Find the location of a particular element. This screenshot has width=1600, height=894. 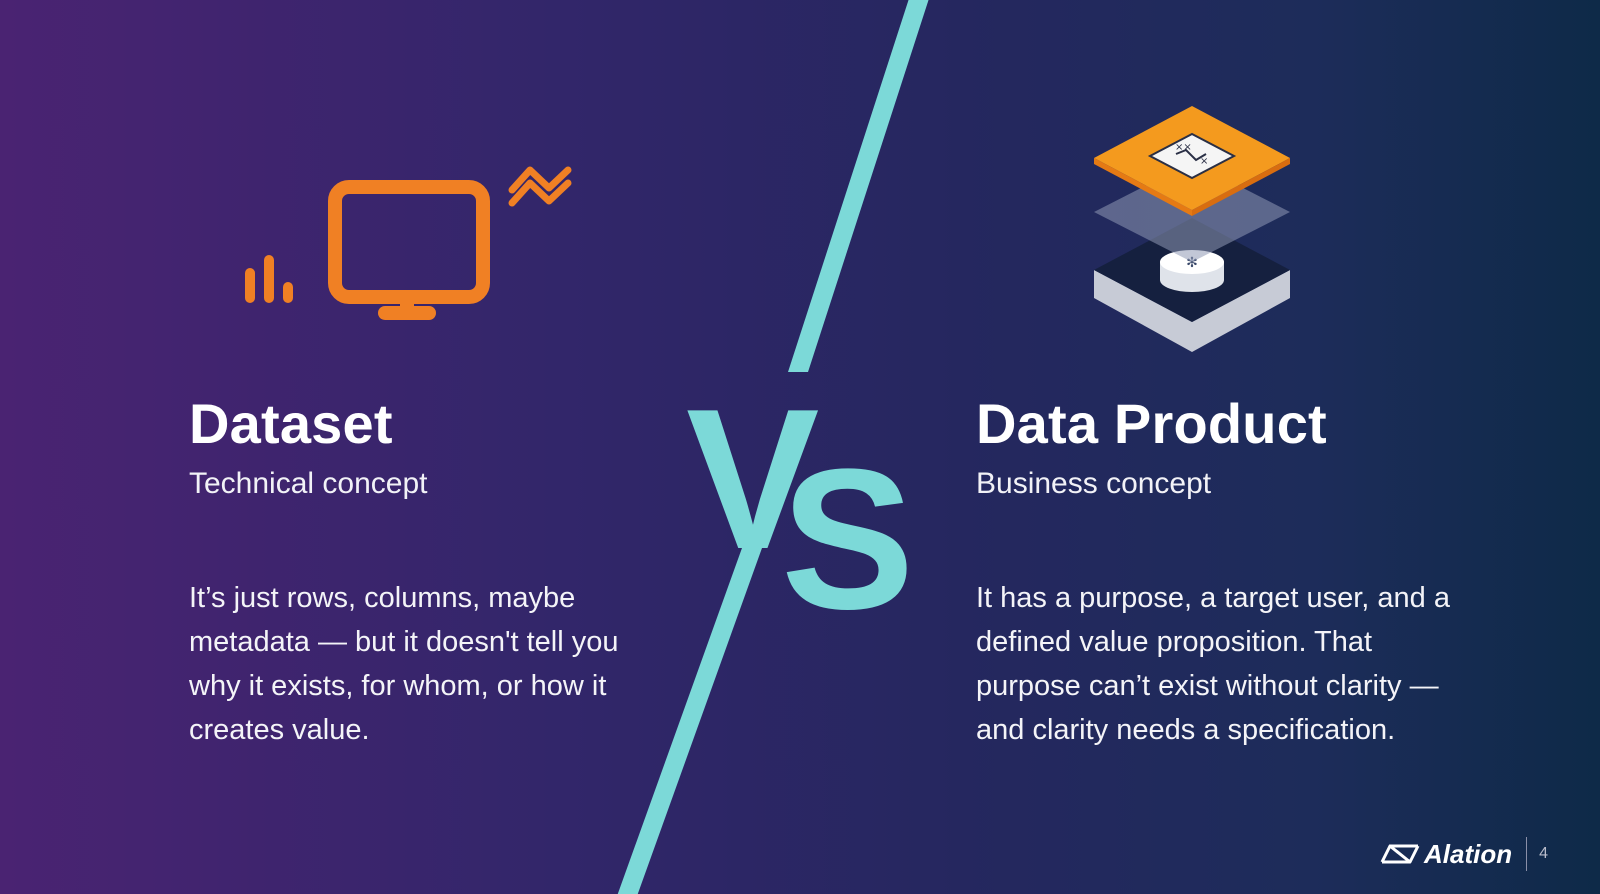

alation-logo: Alation is located at coordinates (1446, 854).